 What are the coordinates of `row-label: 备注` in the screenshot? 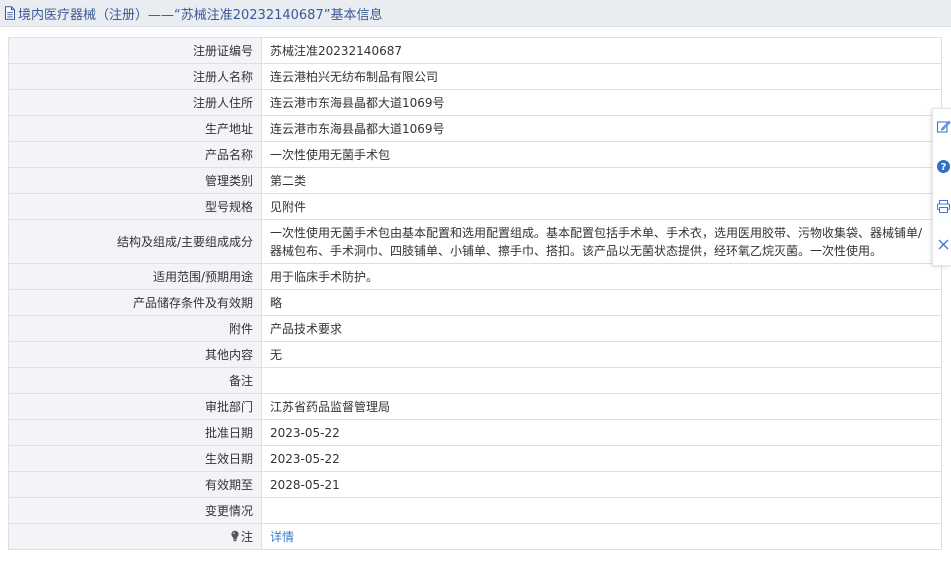 It's located at (135, 380).